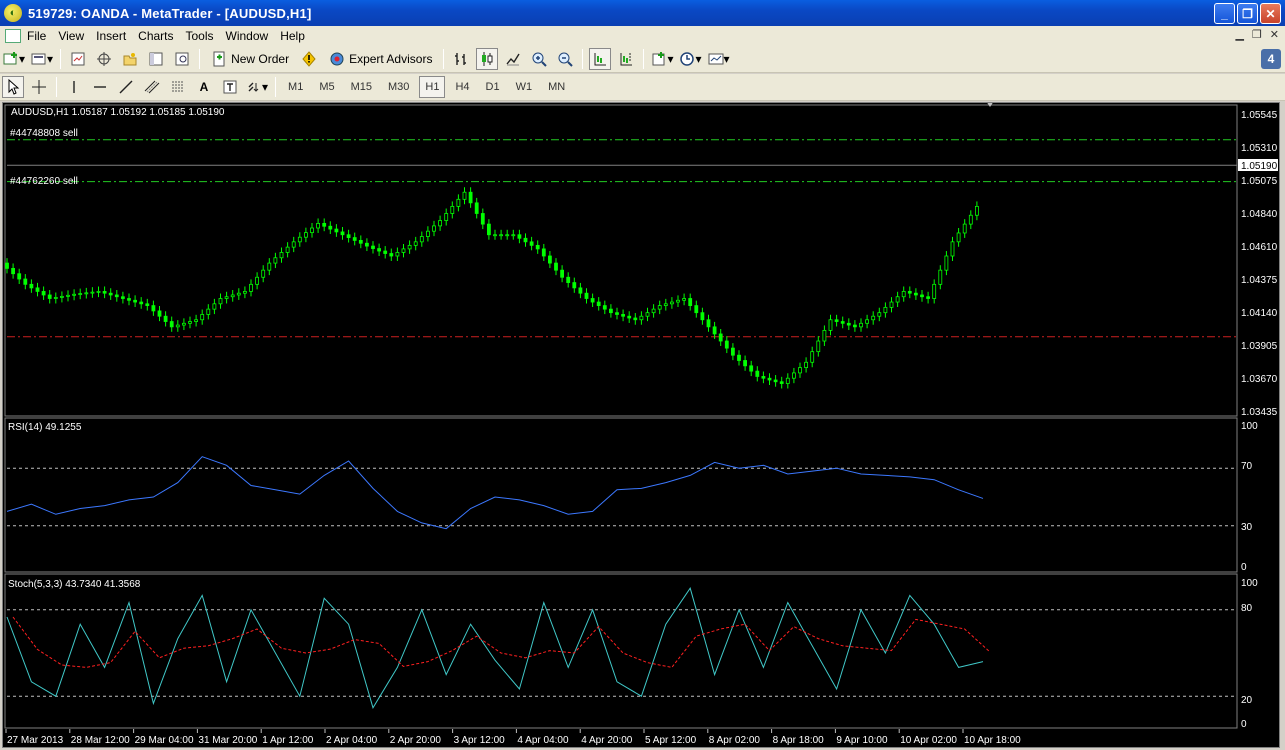 This screenshot has height=750, width=1285. What do you see at coordinates (361, 87) in the screenshot?
I see `timeframe-m15: M15` at bounding box center [361, 87].